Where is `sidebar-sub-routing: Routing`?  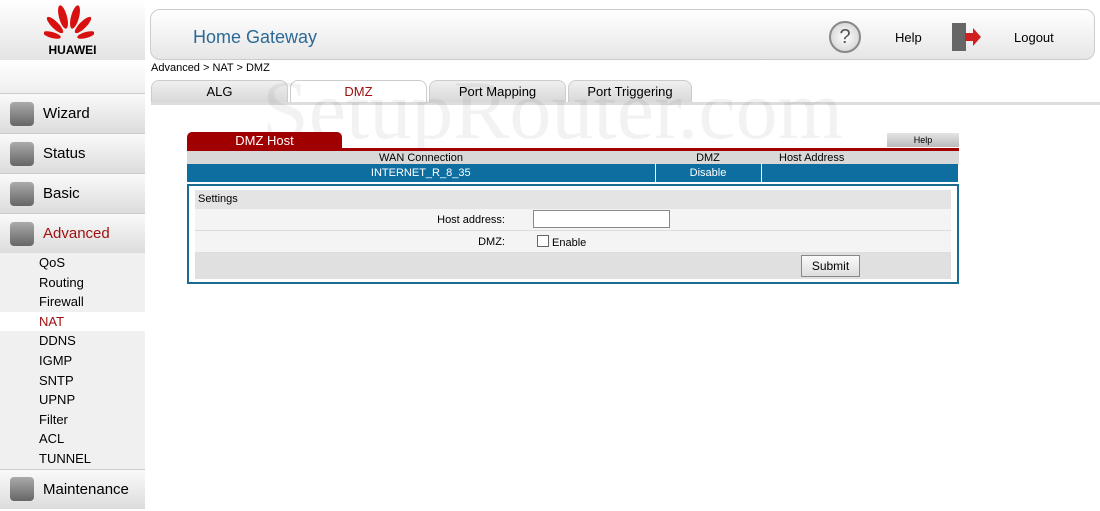 sidebar-sub-routing: Routing is located at coordinates (72, 283).